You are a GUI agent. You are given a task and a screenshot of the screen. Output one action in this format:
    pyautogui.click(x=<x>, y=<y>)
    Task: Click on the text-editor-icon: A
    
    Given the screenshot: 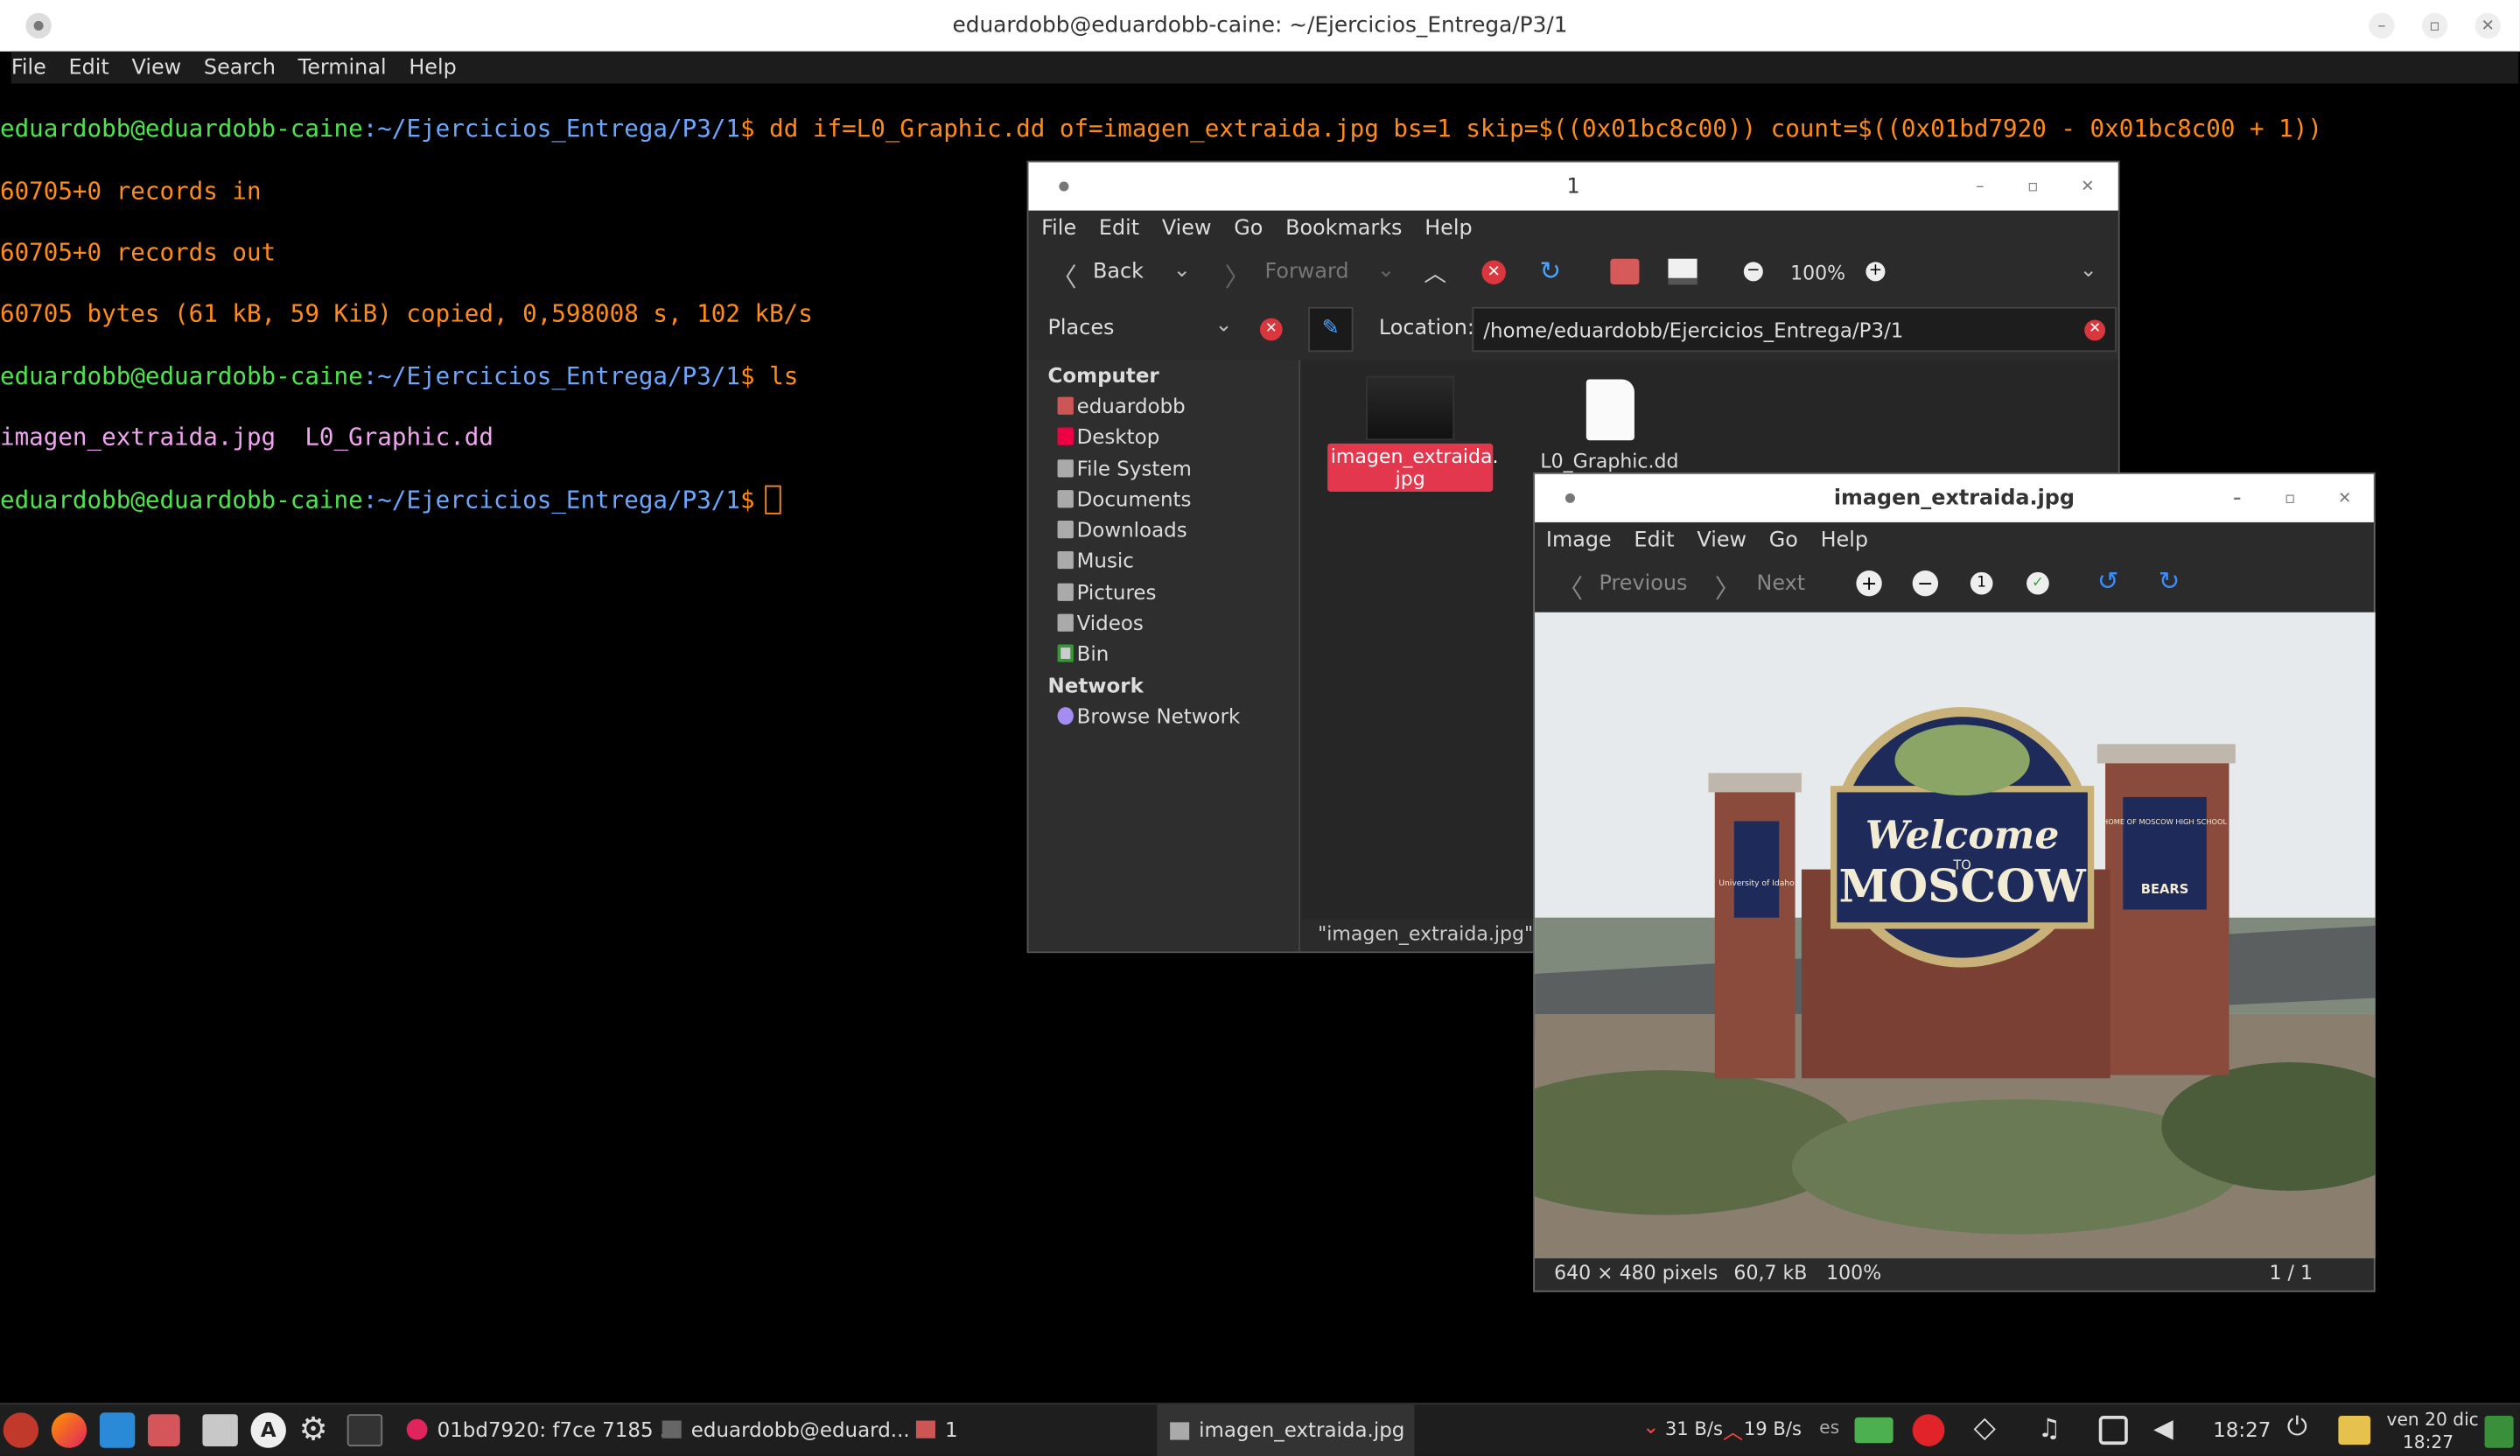 What is the action you would take?
    pyautogui.click(x=268, y=1430)
    